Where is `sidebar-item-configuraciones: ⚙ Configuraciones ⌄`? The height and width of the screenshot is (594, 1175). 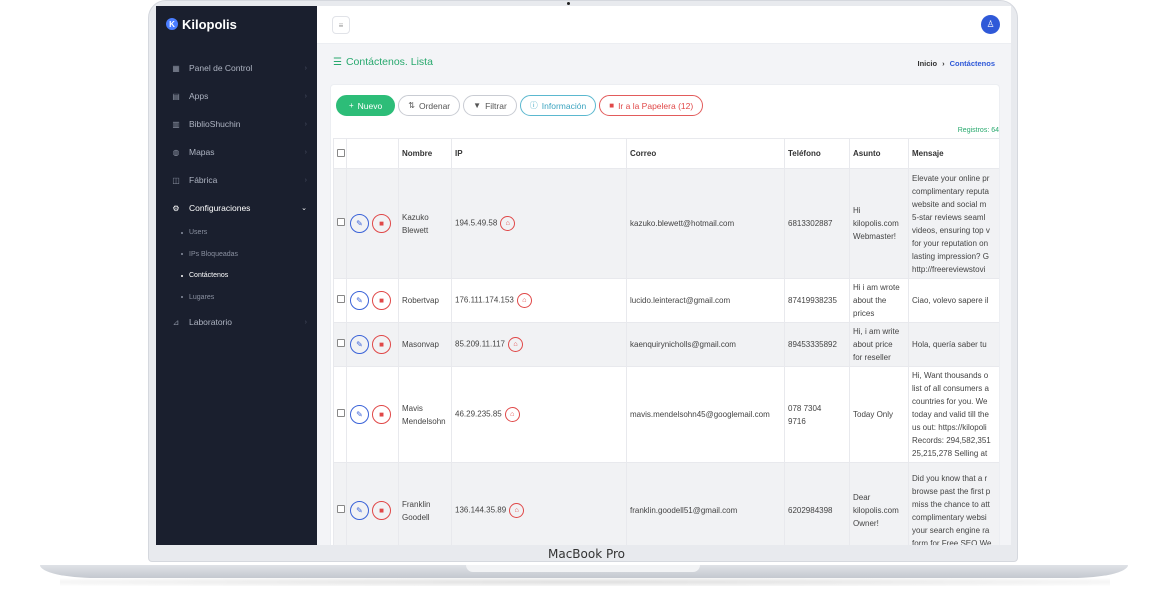 sidebar-item-configuraciones: ⚙ Configuraciones ⌄ is located at coordinates (236, 208).